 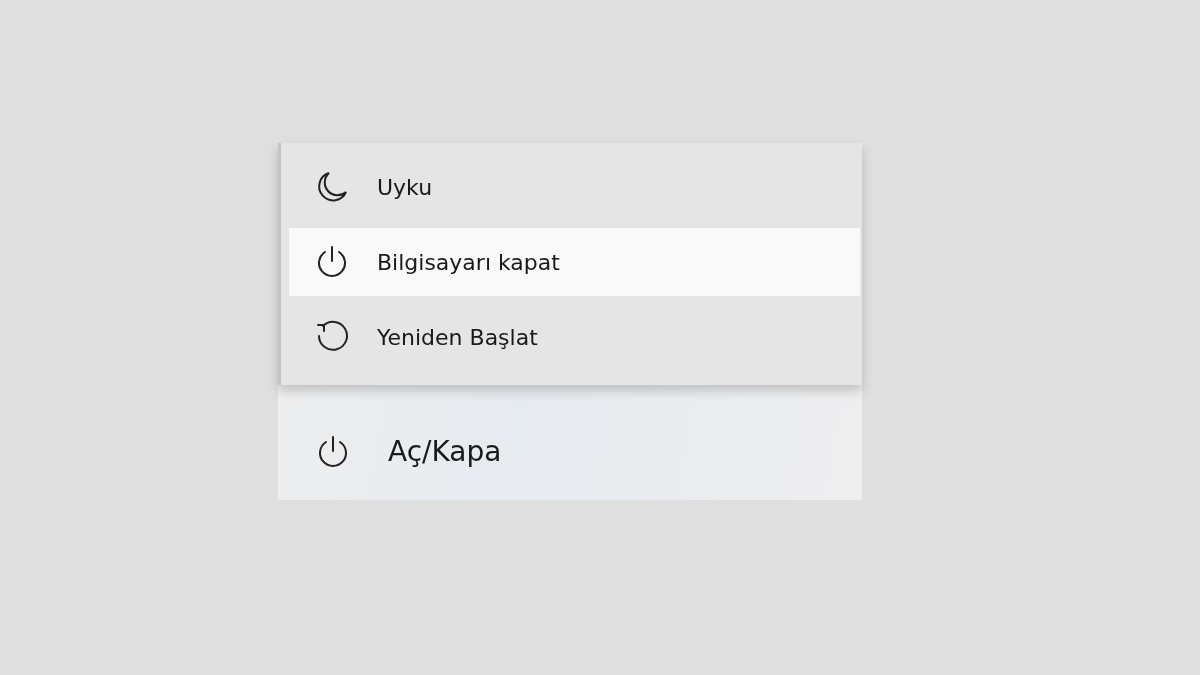 What do you see at coordinates (445, 451) in the screenshot?
I see `power-button-label: Aç/Kapa` at bounding box center [445, 451].